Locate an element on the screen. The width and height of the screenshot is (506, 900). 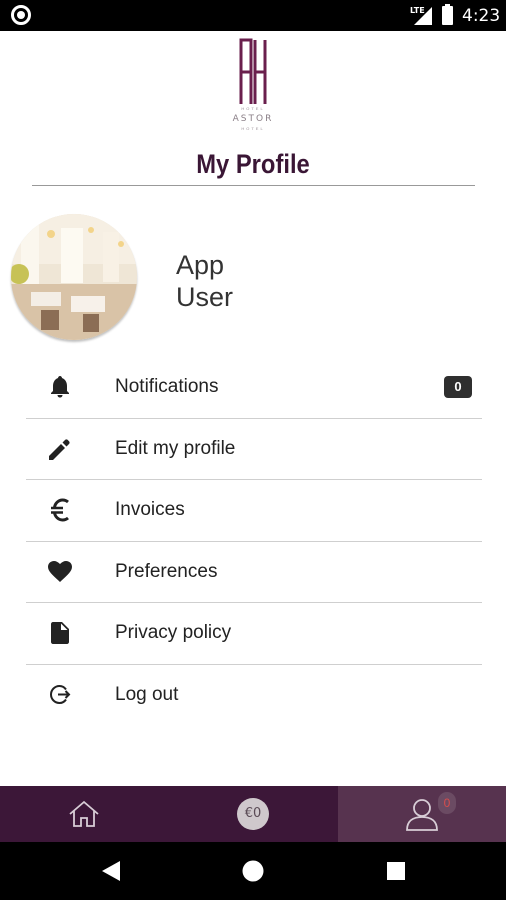
wallet-icon: €0 is located at coordinates (253, 814).